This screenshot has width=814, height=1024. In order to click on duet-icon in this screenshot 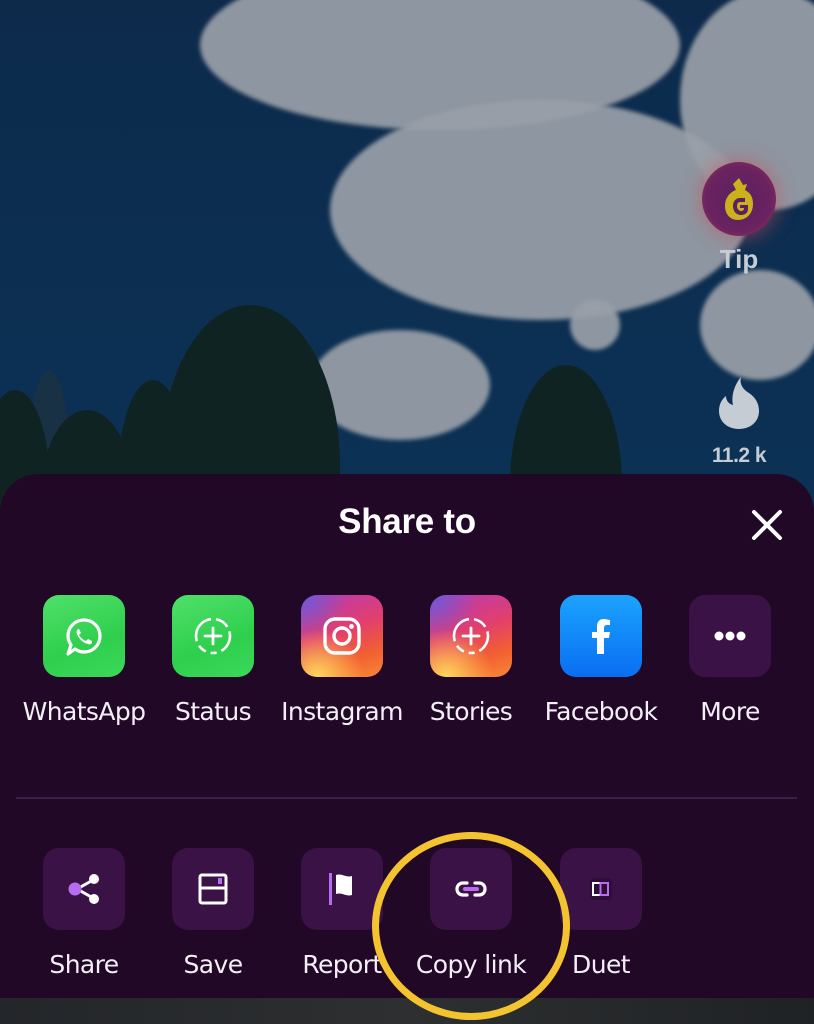, I will do `click(601, 889)`.